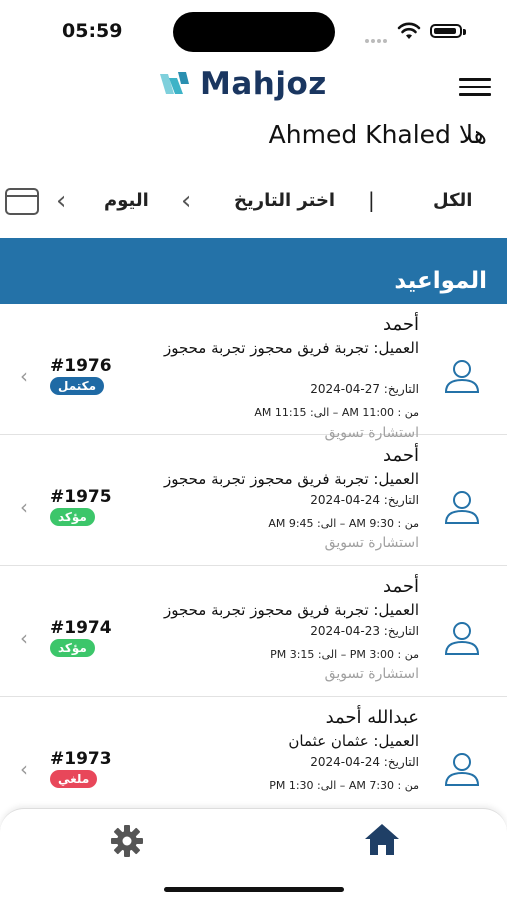  Describe the element at coordinates (353, 741) in the screenshot. I see `client-name: العميل: عثمان عثمان` at that location.